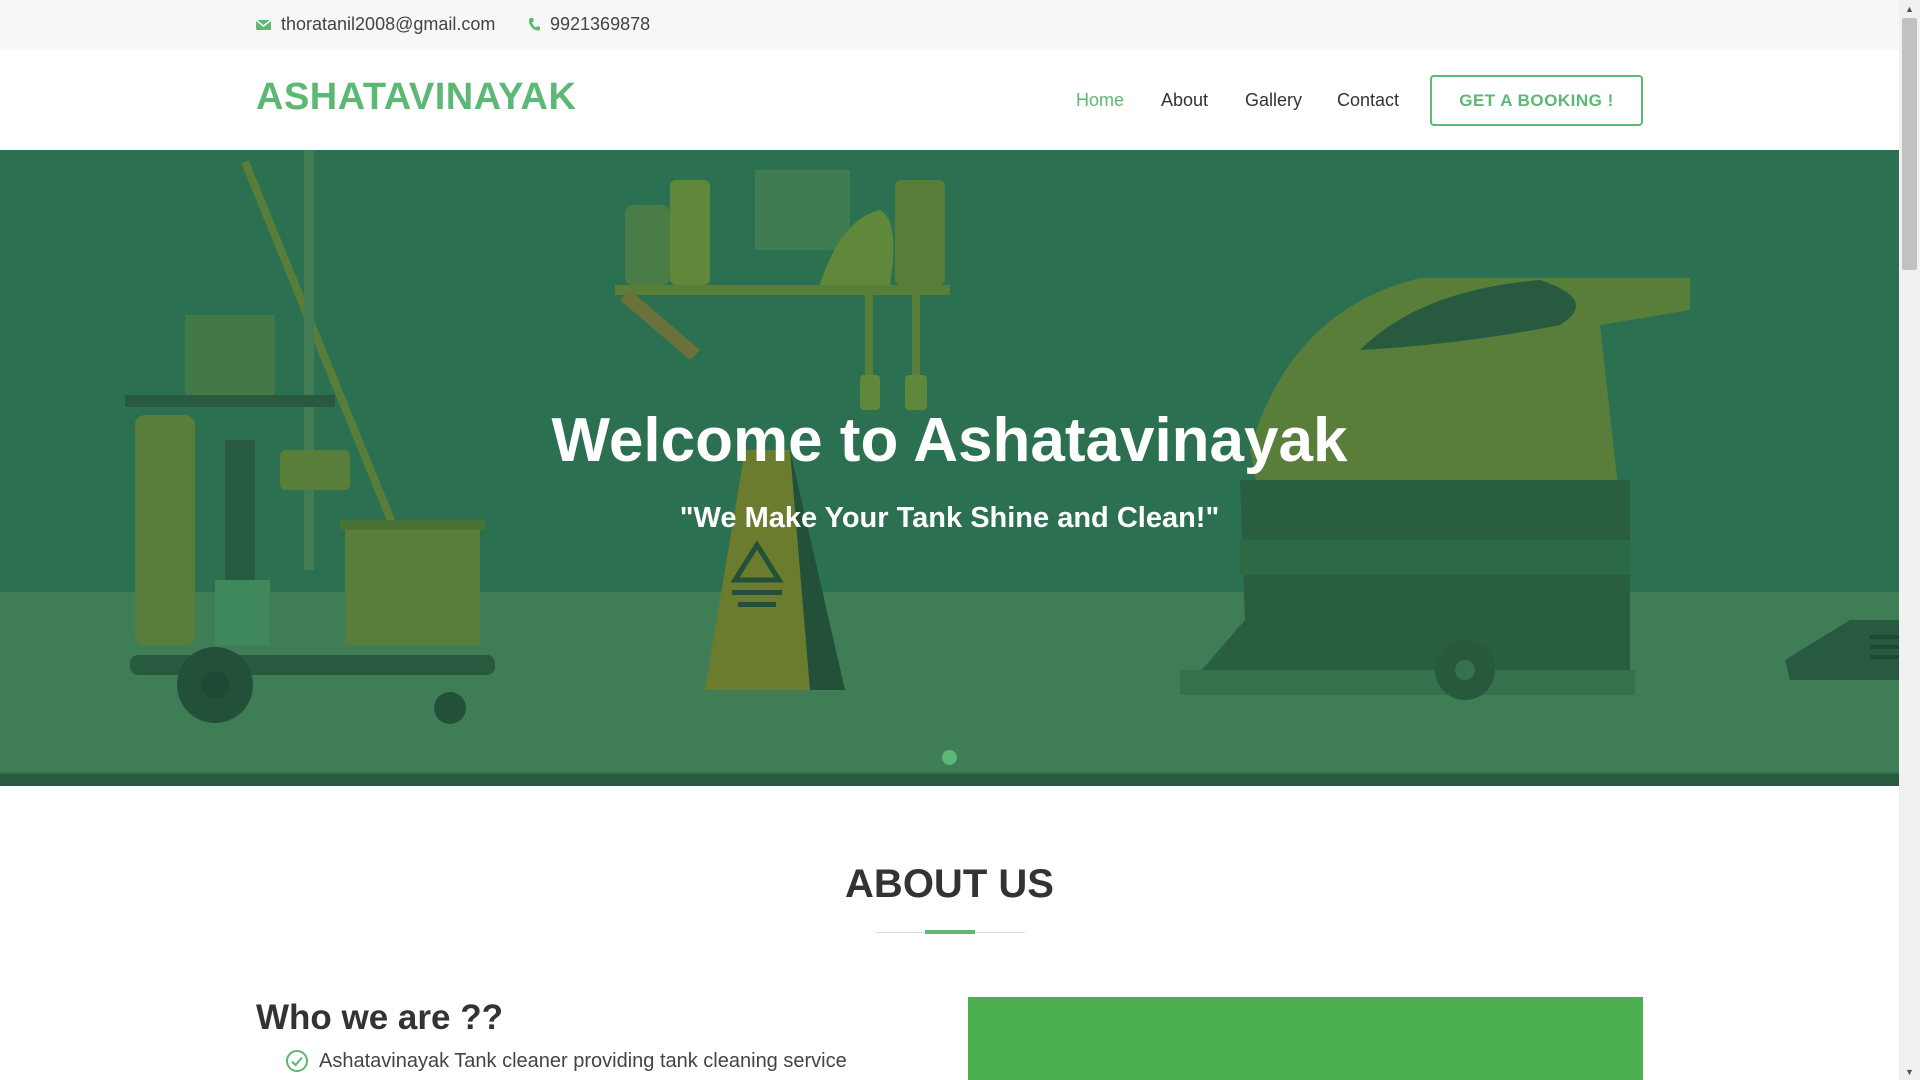 This screenshot has width=1920, height=1080. Describe the element at coordinates (949, 440) in the screenshot. I see `hero-title: Welcome to Ashatavinayak` at that location.